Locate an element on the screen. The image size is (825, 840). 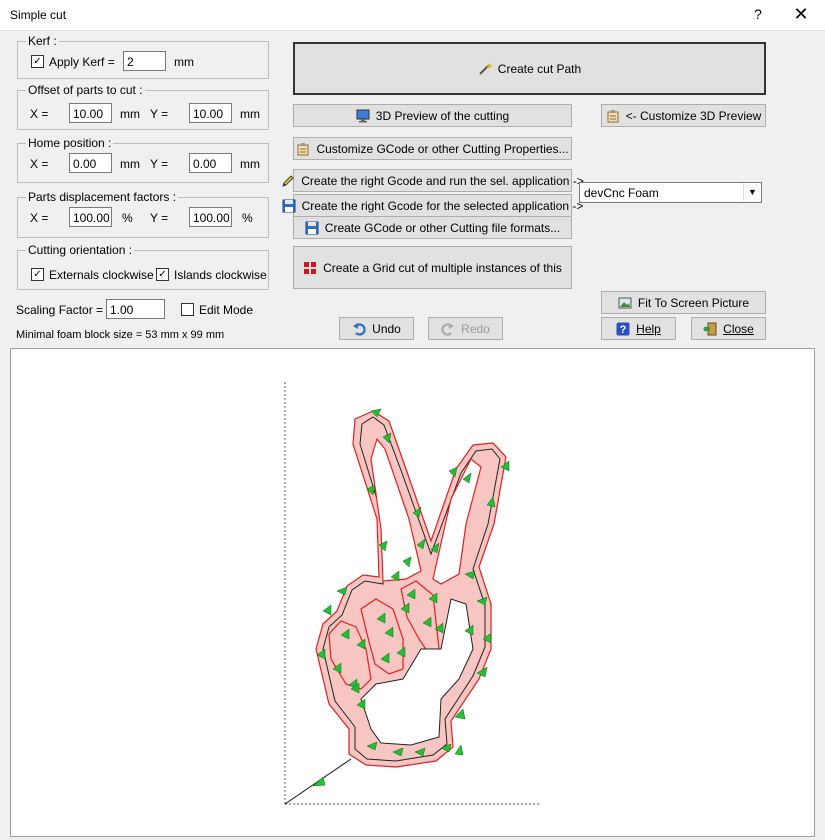
monitor-icon is located at coordinates (363, 116).